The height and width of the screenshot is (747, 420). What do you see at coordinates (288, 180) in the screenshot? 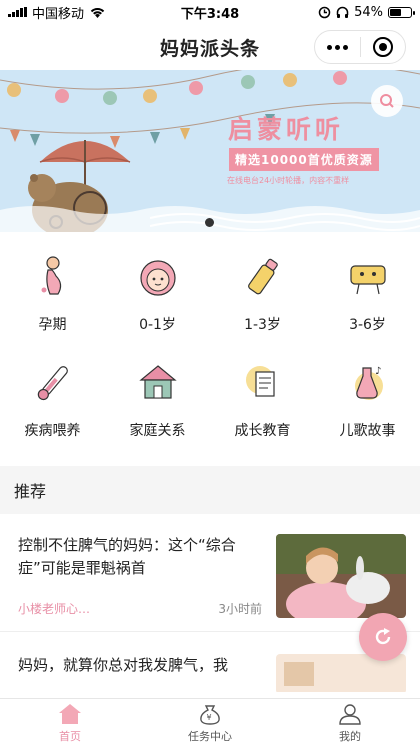
I see `banner-note: 在线电台24小时轮播，内容不重样` at bounding box center [288, 180].